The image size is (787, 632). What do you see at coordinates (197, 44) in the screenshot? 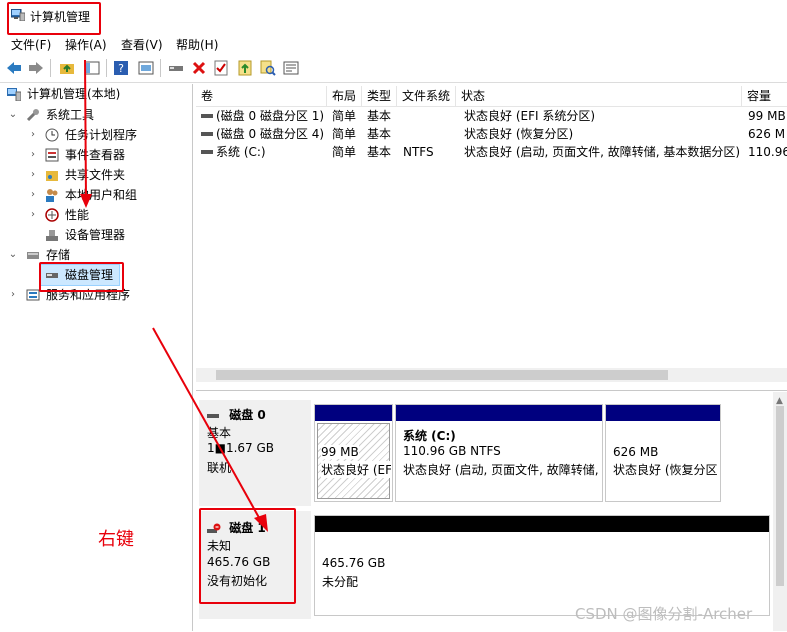
I see `menu-help: 帮助(H)` at bounding box center [197, 44].